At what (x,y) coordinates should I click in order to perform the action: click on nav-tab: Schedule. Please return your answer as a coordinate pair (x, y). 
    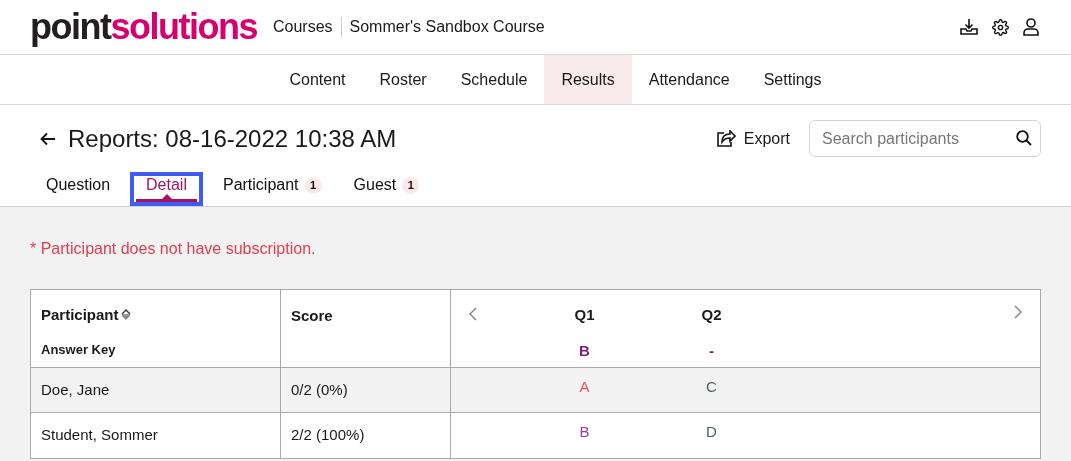
    Looking at the image, I should click on (494, 79).